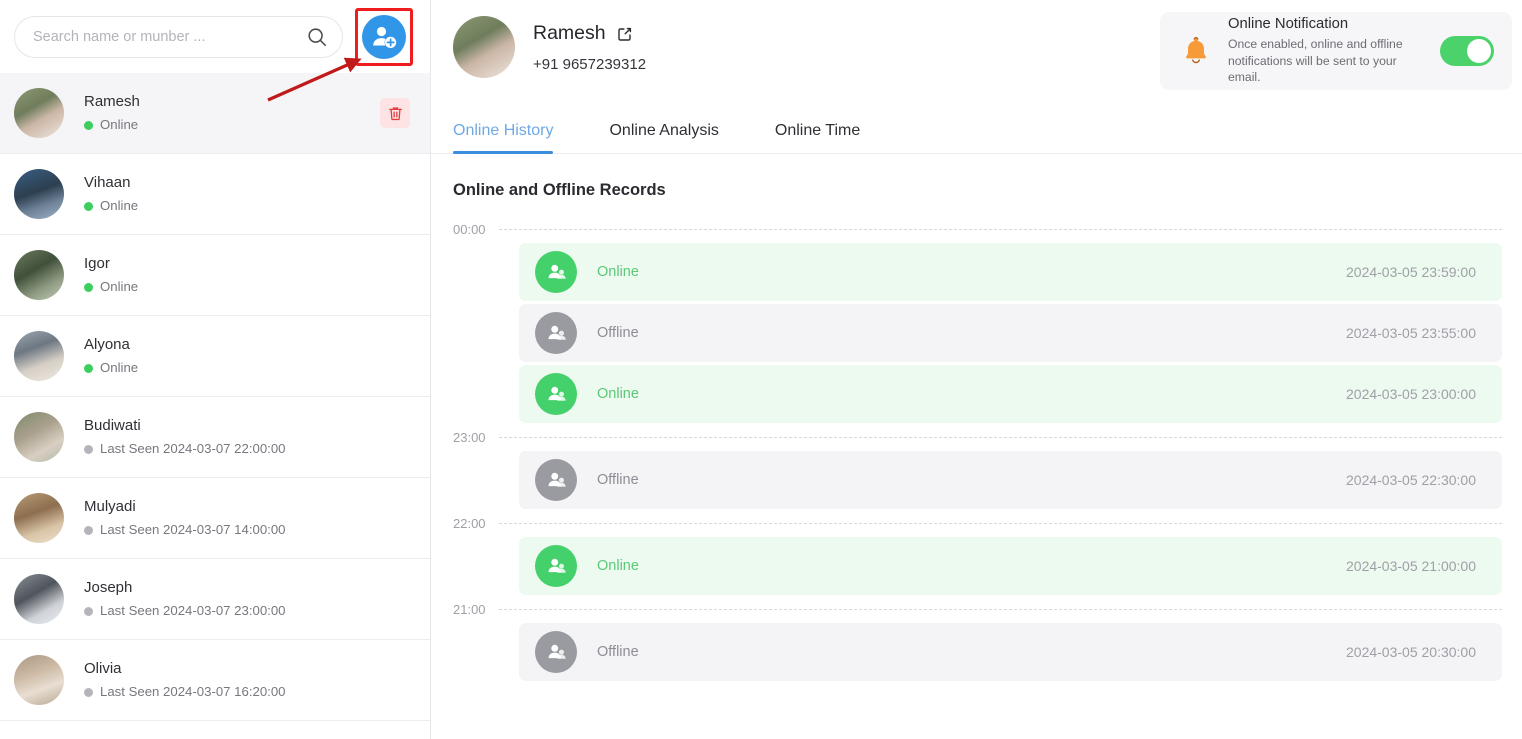 Image resolution: width=1522 pixels, height=739 pixels. Describe the element at coordinates (469, 523) in the screenshot. I see `timeline-axis-label: 22:00` at that location.